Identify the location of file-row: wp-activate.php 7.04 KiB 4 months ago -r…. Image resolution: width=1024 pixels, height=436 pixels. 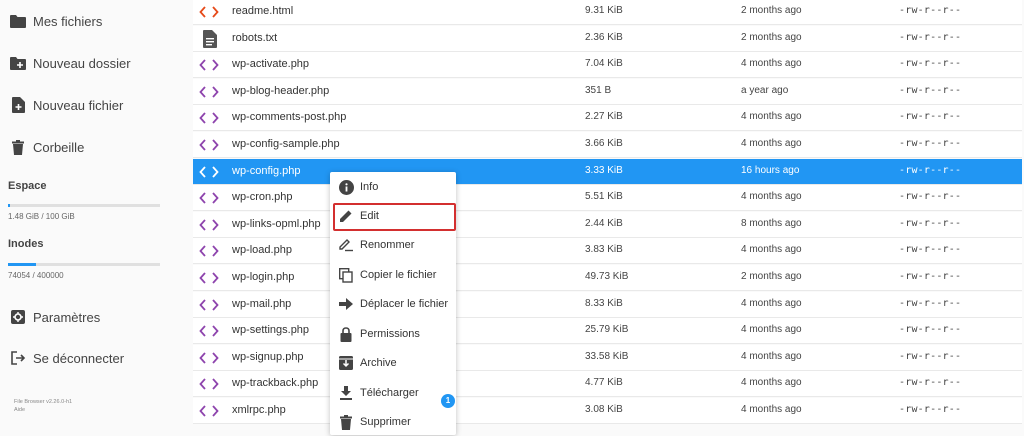
(607, 65).